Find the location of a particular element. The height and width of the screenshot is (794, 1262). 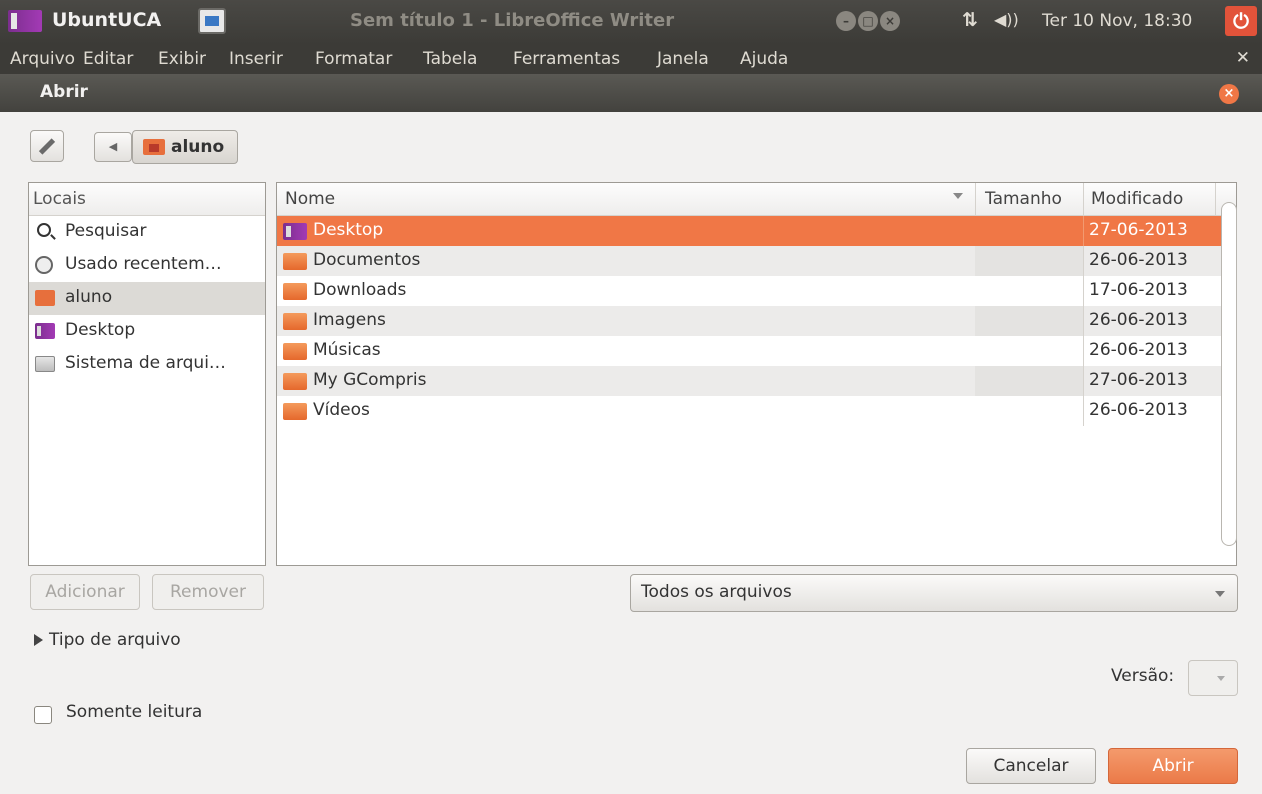

file-type-label: Tipo de arquivo is located at coordinates (115, 640).